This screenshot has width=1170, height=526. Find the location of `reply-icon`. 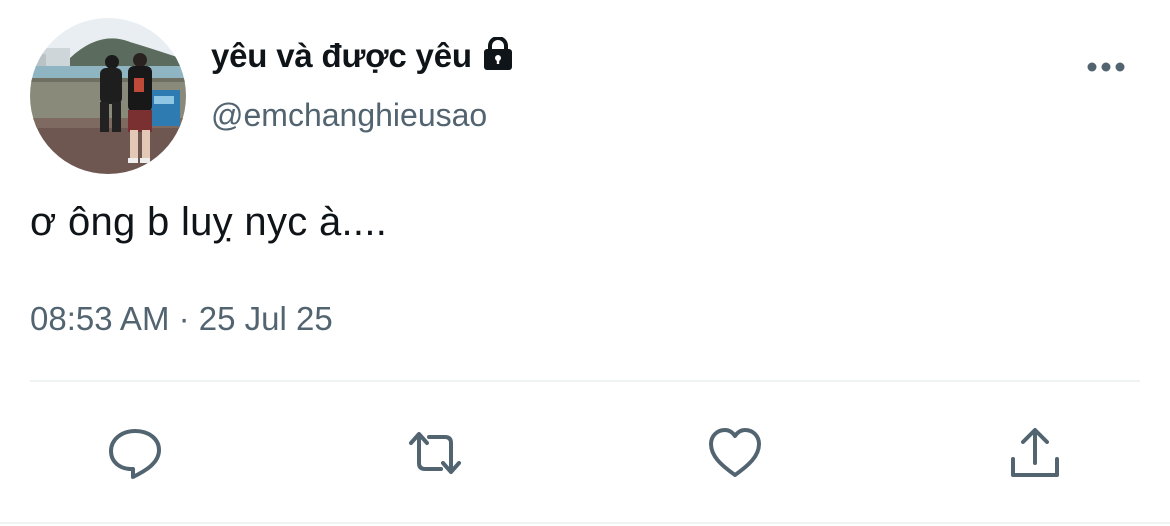

reply-icon is located at coordinates (135, 454).